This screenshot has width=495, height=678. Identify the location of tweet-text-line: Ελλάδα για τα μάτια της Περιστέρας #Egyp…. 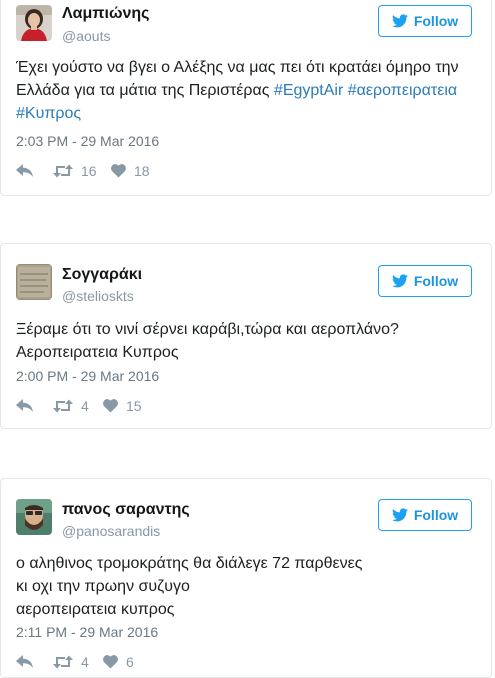
(247, 90).